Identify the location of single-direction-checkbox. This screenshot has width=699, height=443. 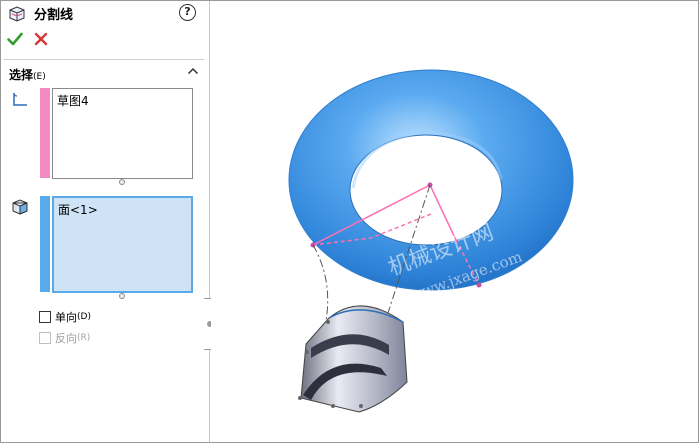
(45, 317).